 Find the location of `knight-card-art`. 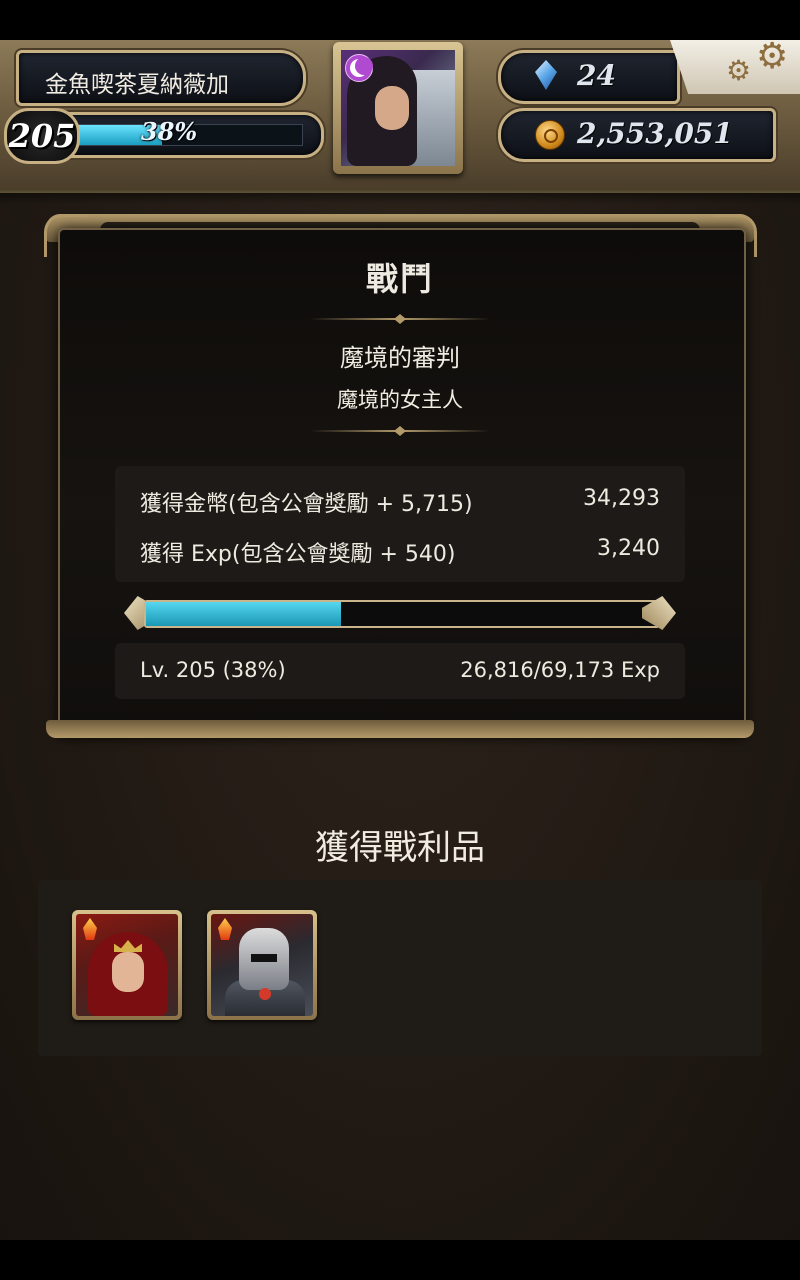

knight-card-art is located at coordinates (262, 965).